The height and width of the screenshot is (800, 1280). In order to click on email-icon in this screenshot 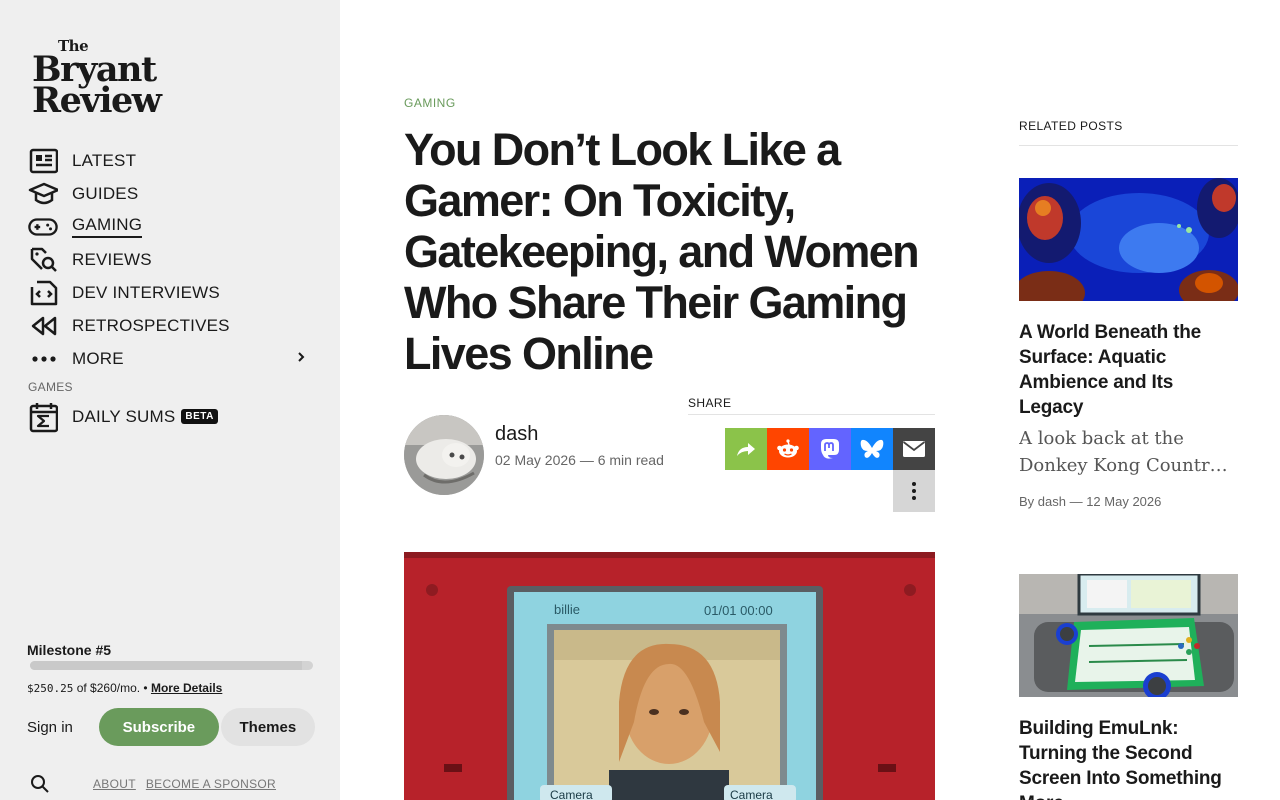, I will do `click(914, 449)`.